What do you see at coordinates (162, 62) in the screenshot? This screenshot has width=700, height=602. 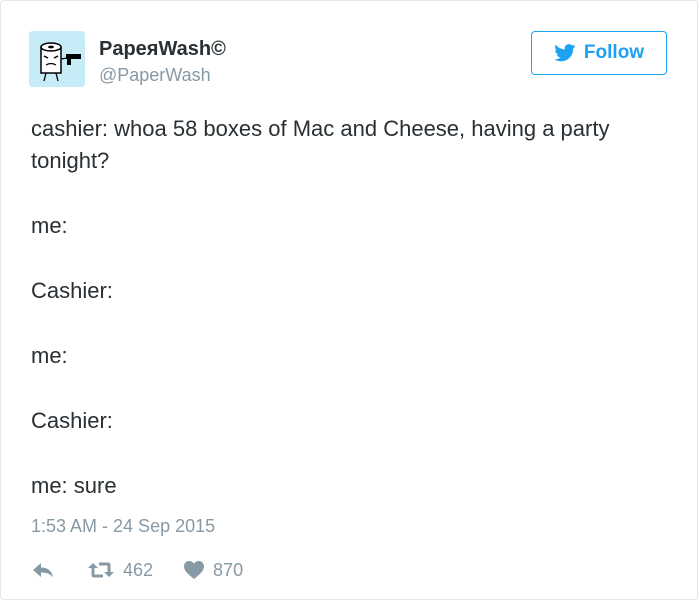 I see `user-name-block: PapeяWash© @PaperWash` at bounding box center [162, 62].